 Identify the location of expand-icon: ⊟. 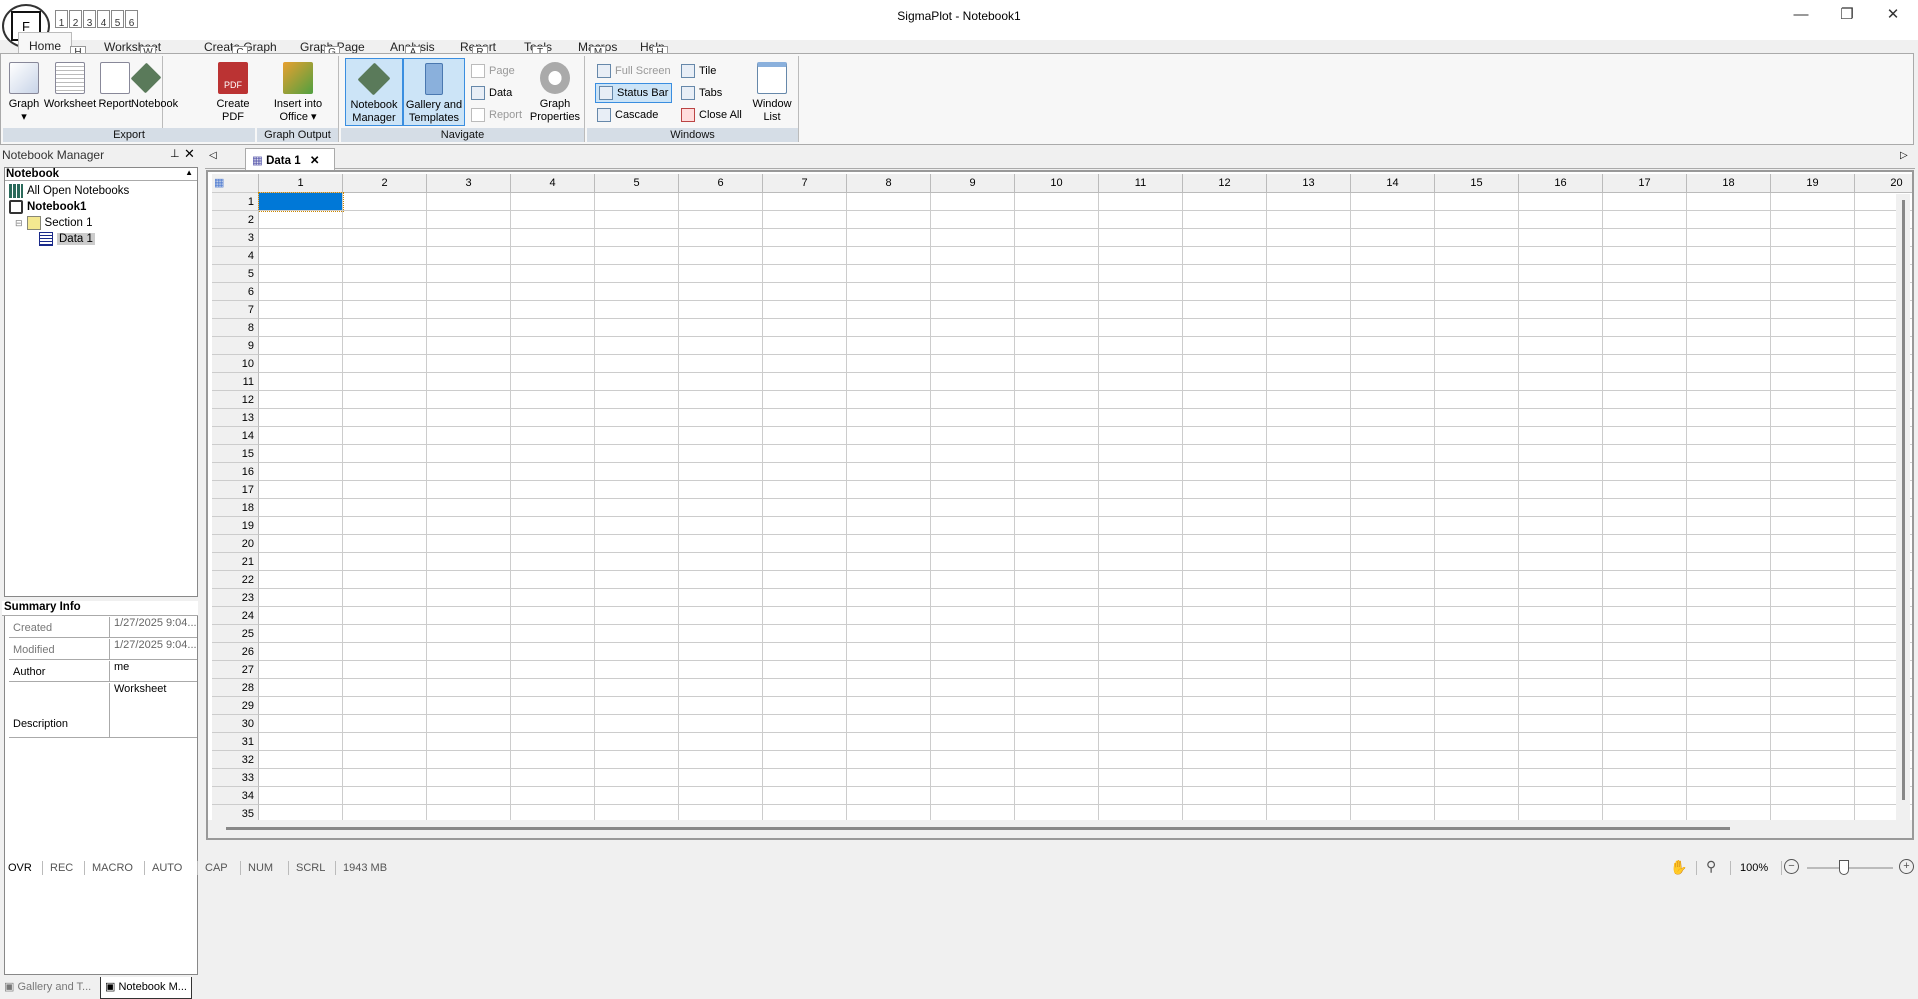
(19, 223).